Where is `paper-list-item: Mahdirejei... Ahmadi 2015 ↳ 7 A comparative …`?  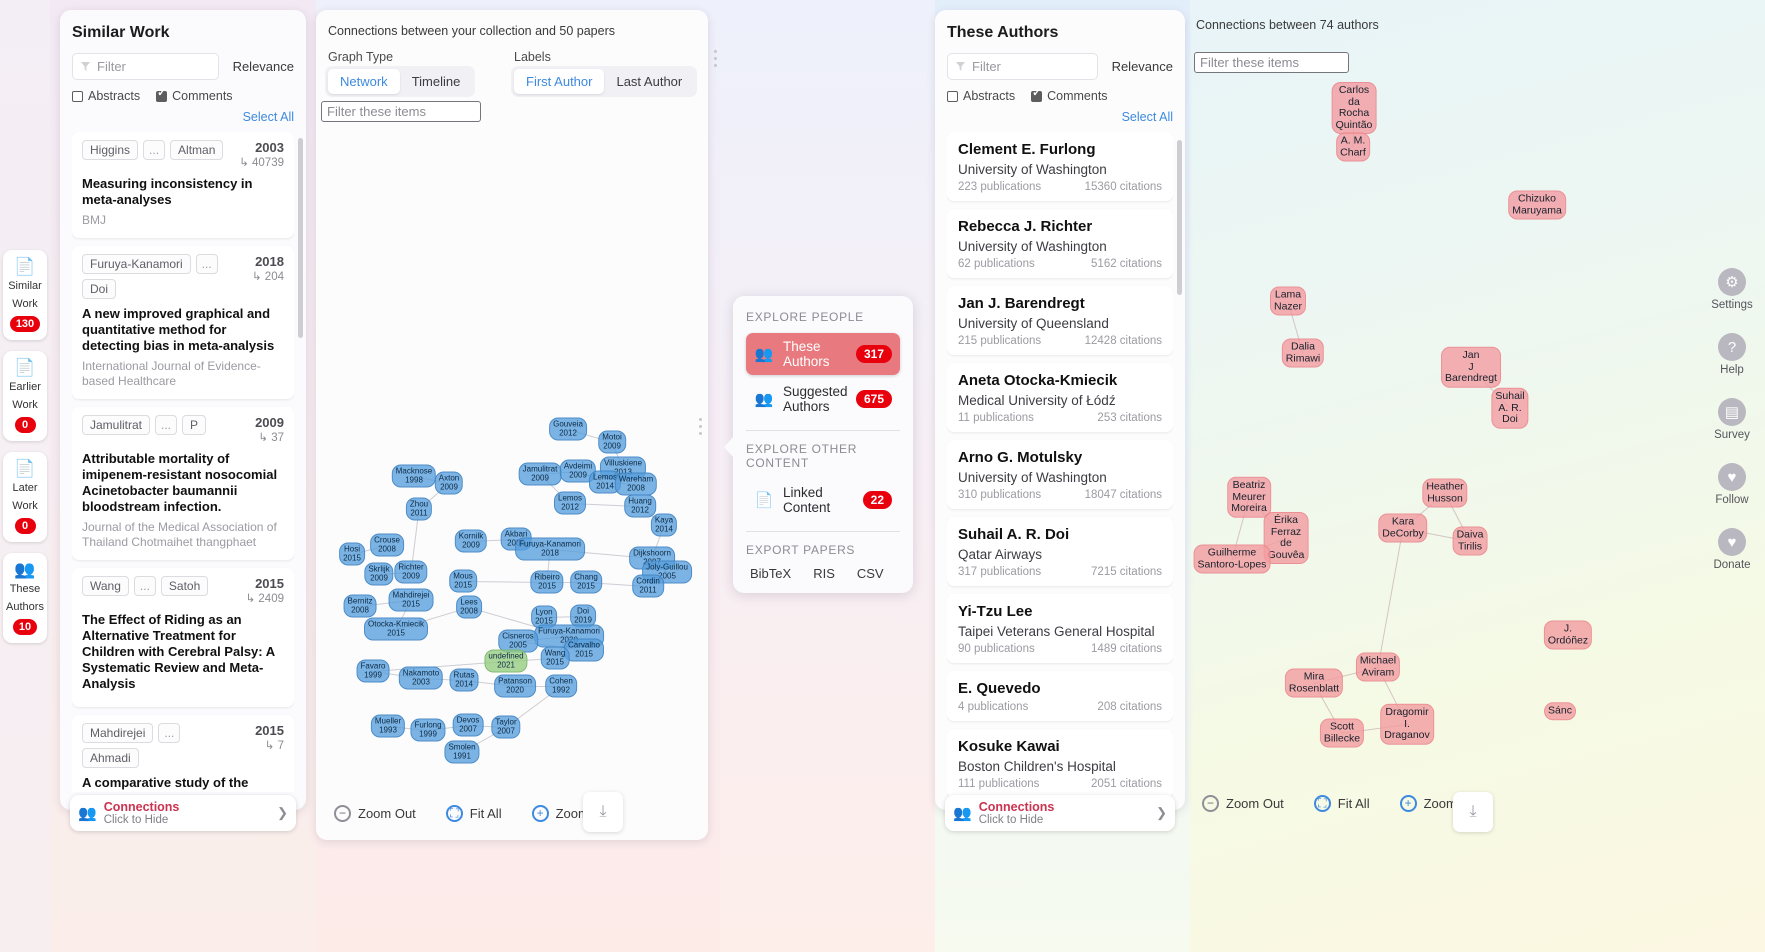
paper-list-item: Mahdirejei... Ahmadi 2015 ↳ 7 A comparative … is located at coordinates (183, 753).